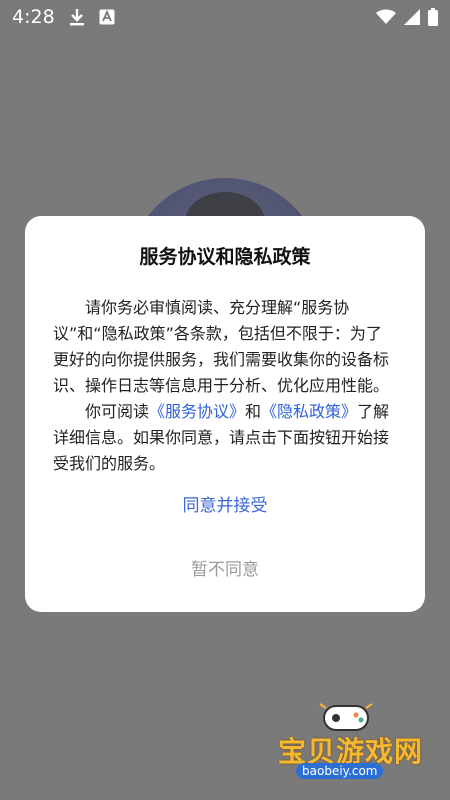  What do you see at coordinates (225, 506) in the screenshot?
I see `agree-button: 同意并接受` at bounding box center [225, 506].